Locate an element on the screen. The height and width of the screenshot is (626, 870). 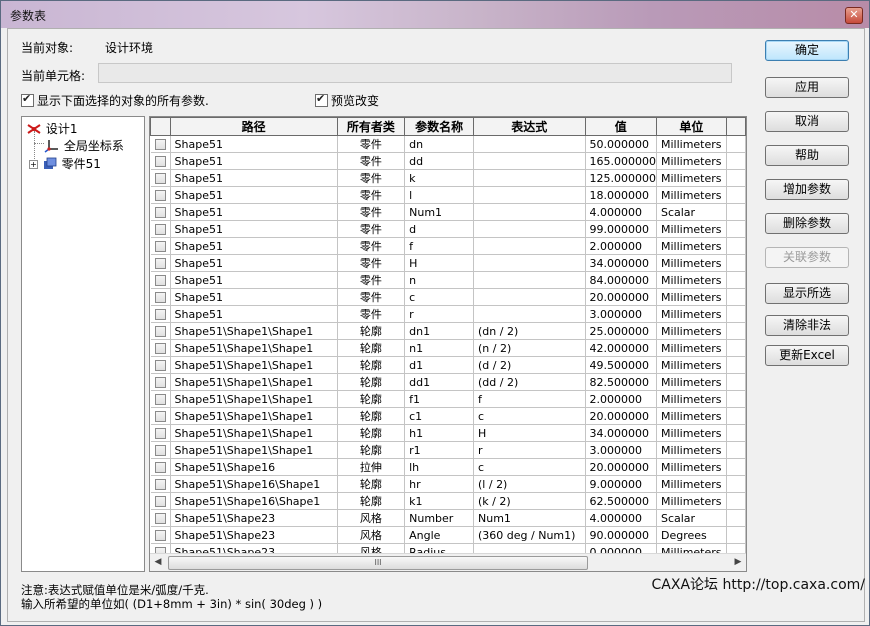
column-header-path: 路径 is located at coordinates (253, 126).